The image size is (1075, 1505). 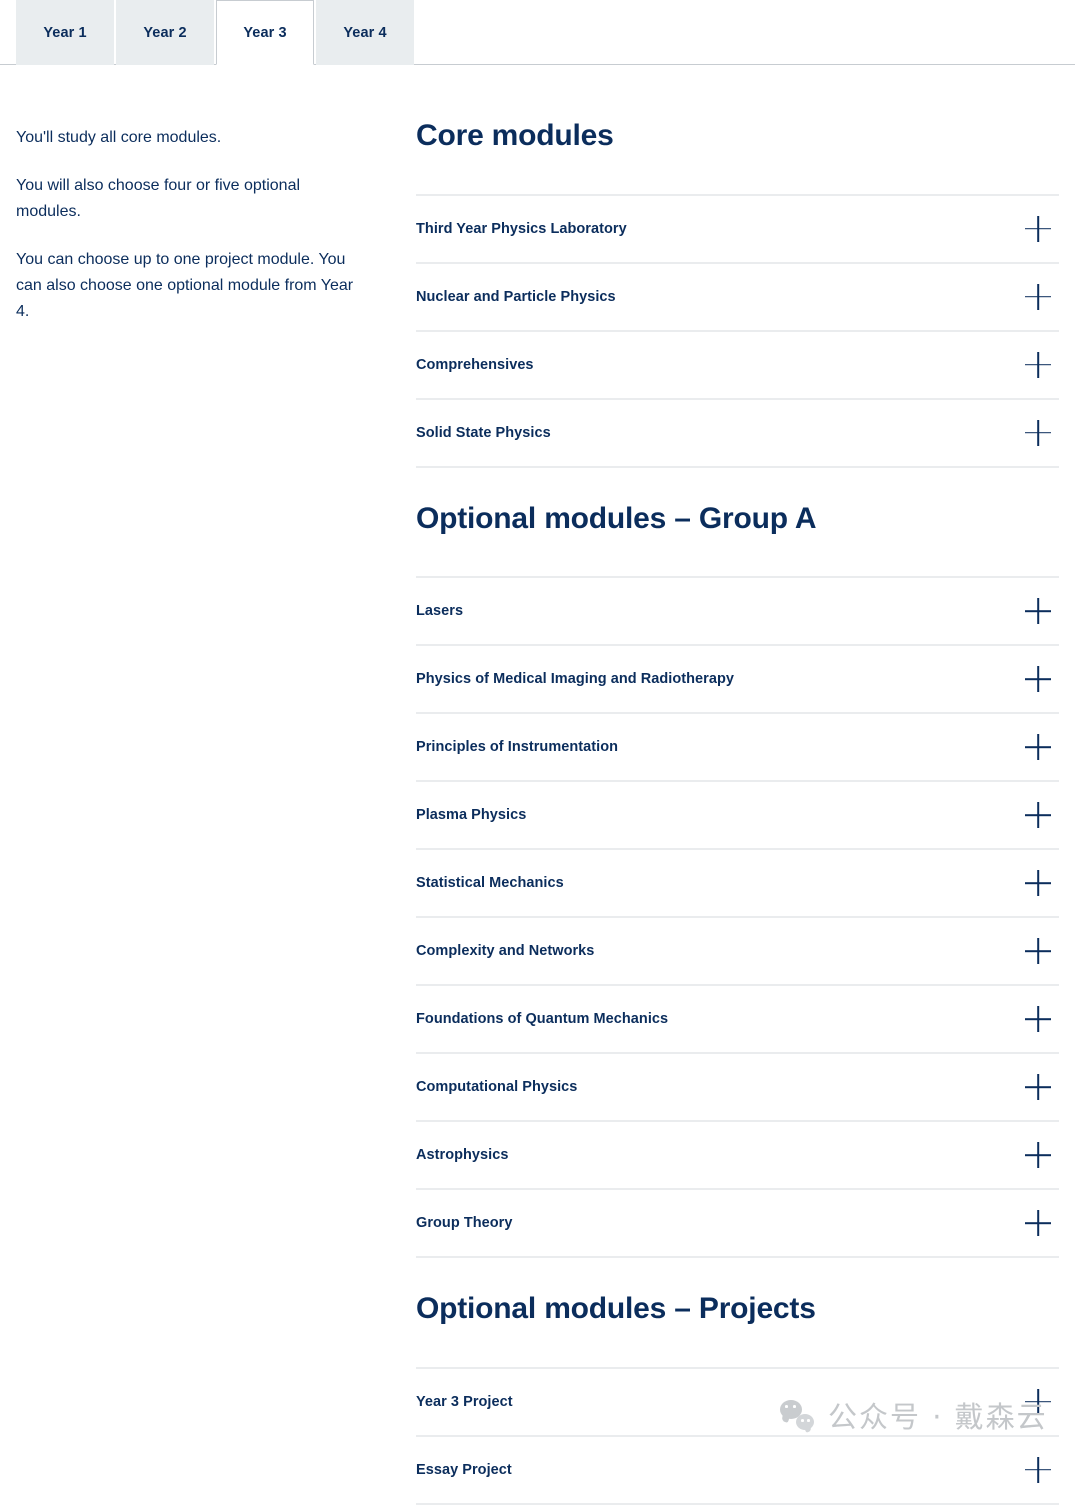 I want to click on accordion-item: Third Year Physics Laboratory, so click(x=737, y=230).